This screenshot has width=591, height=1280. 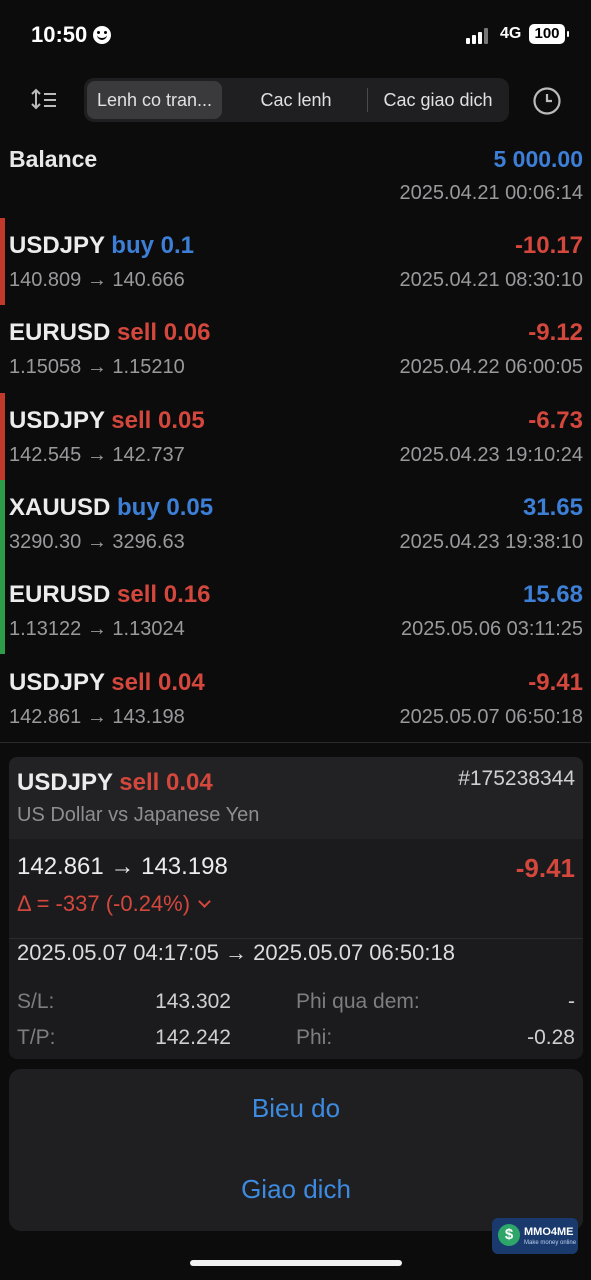 I want to click on trade-profit: -9.41, so click(x=555, y=682).